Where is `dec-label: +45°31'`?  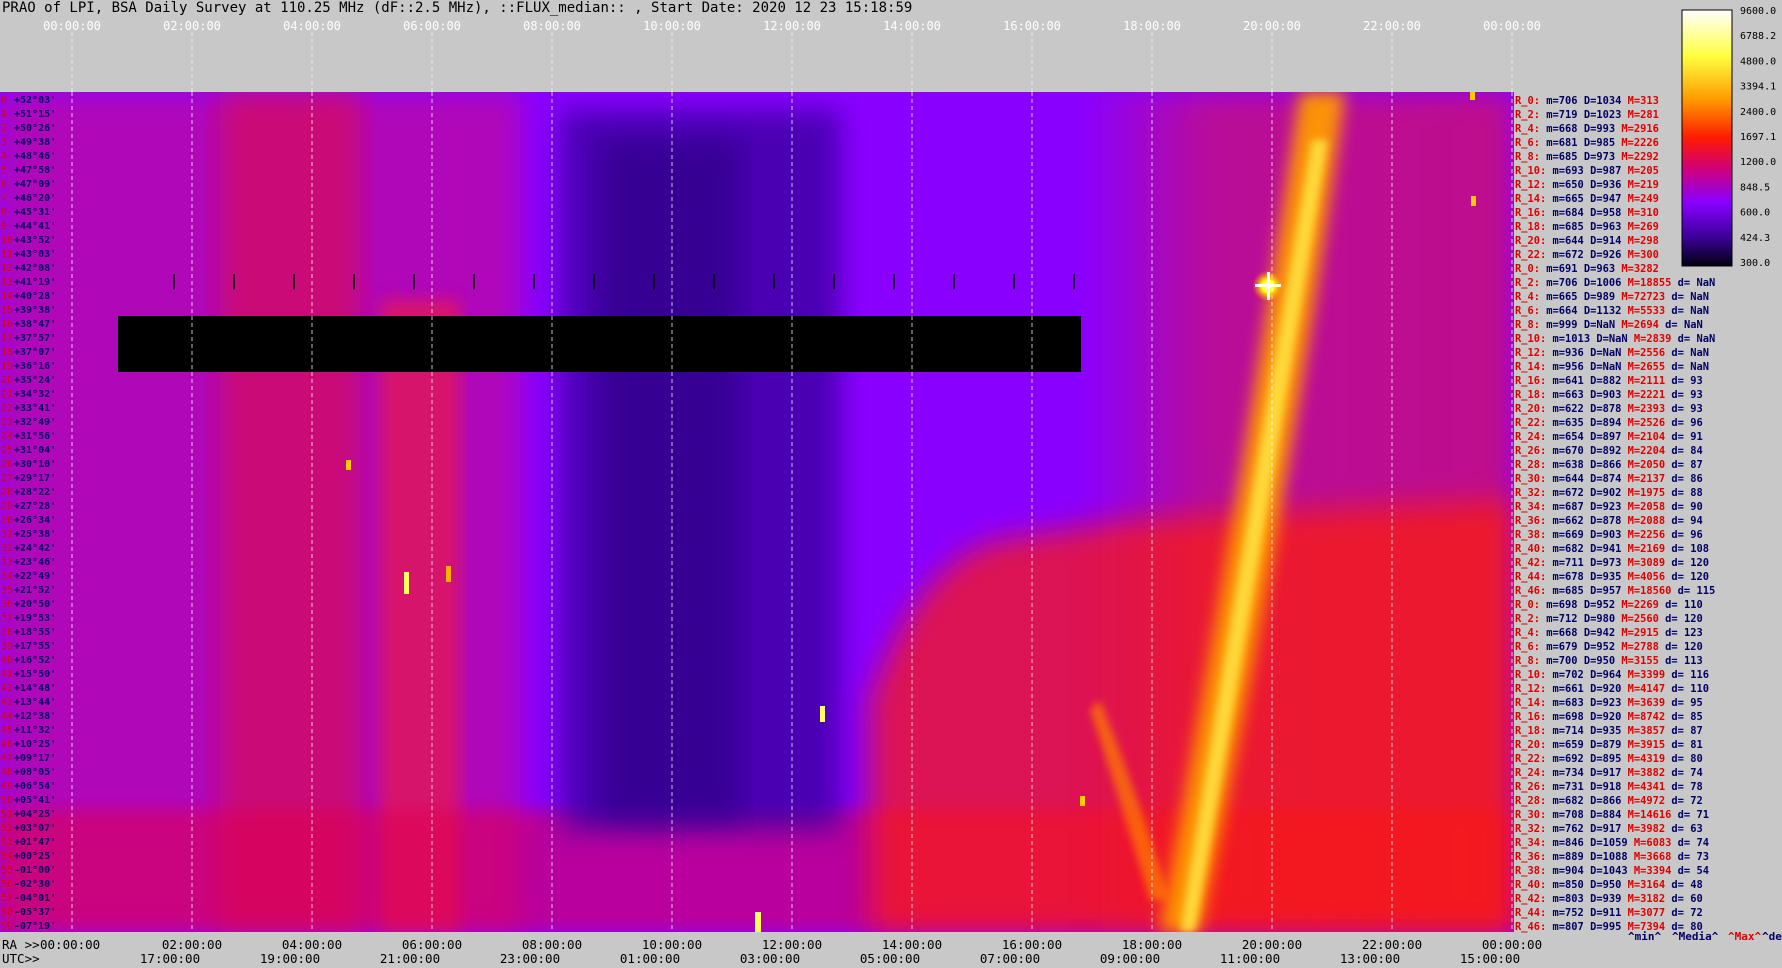 dec-label: +45°31' is located at coordinates (35, 212).